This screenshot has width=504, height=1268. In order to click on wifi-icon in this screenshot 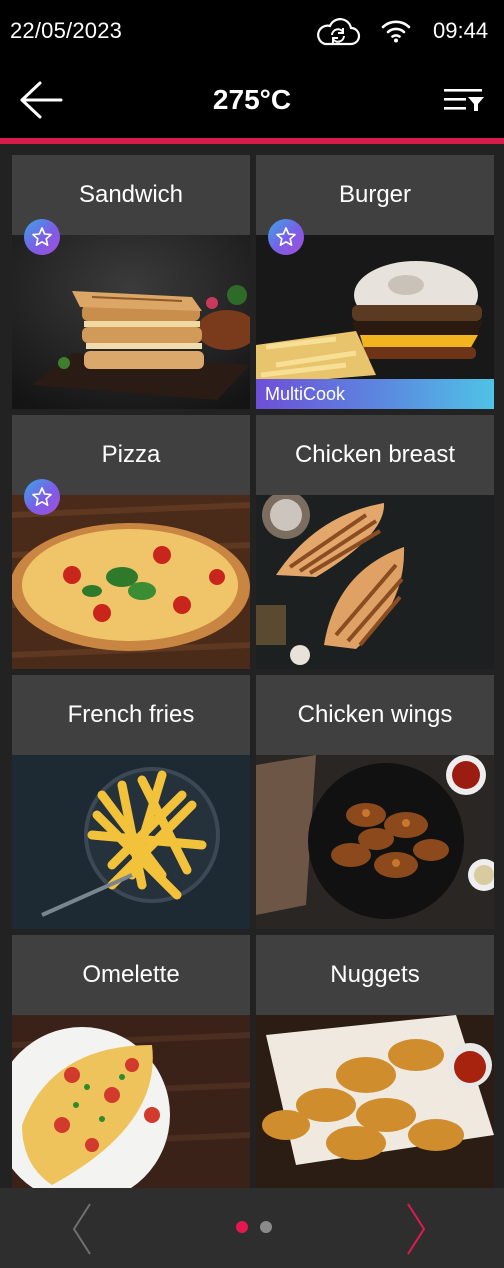, I will do `click(396, 31)`.